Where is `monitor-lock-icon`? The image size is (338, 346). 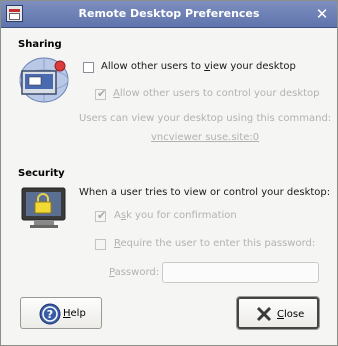
monitor-lock-icon is located at coordinates (43, 207).